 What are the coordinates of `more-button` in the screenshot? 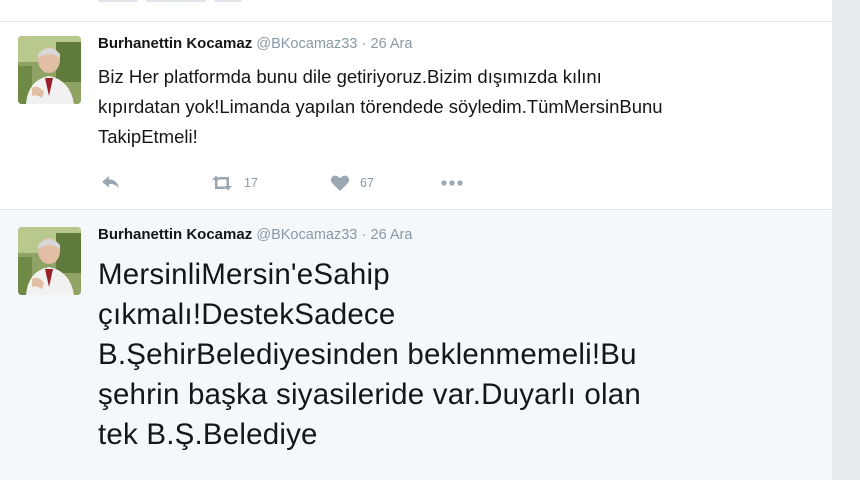 It's located at (452, 183).